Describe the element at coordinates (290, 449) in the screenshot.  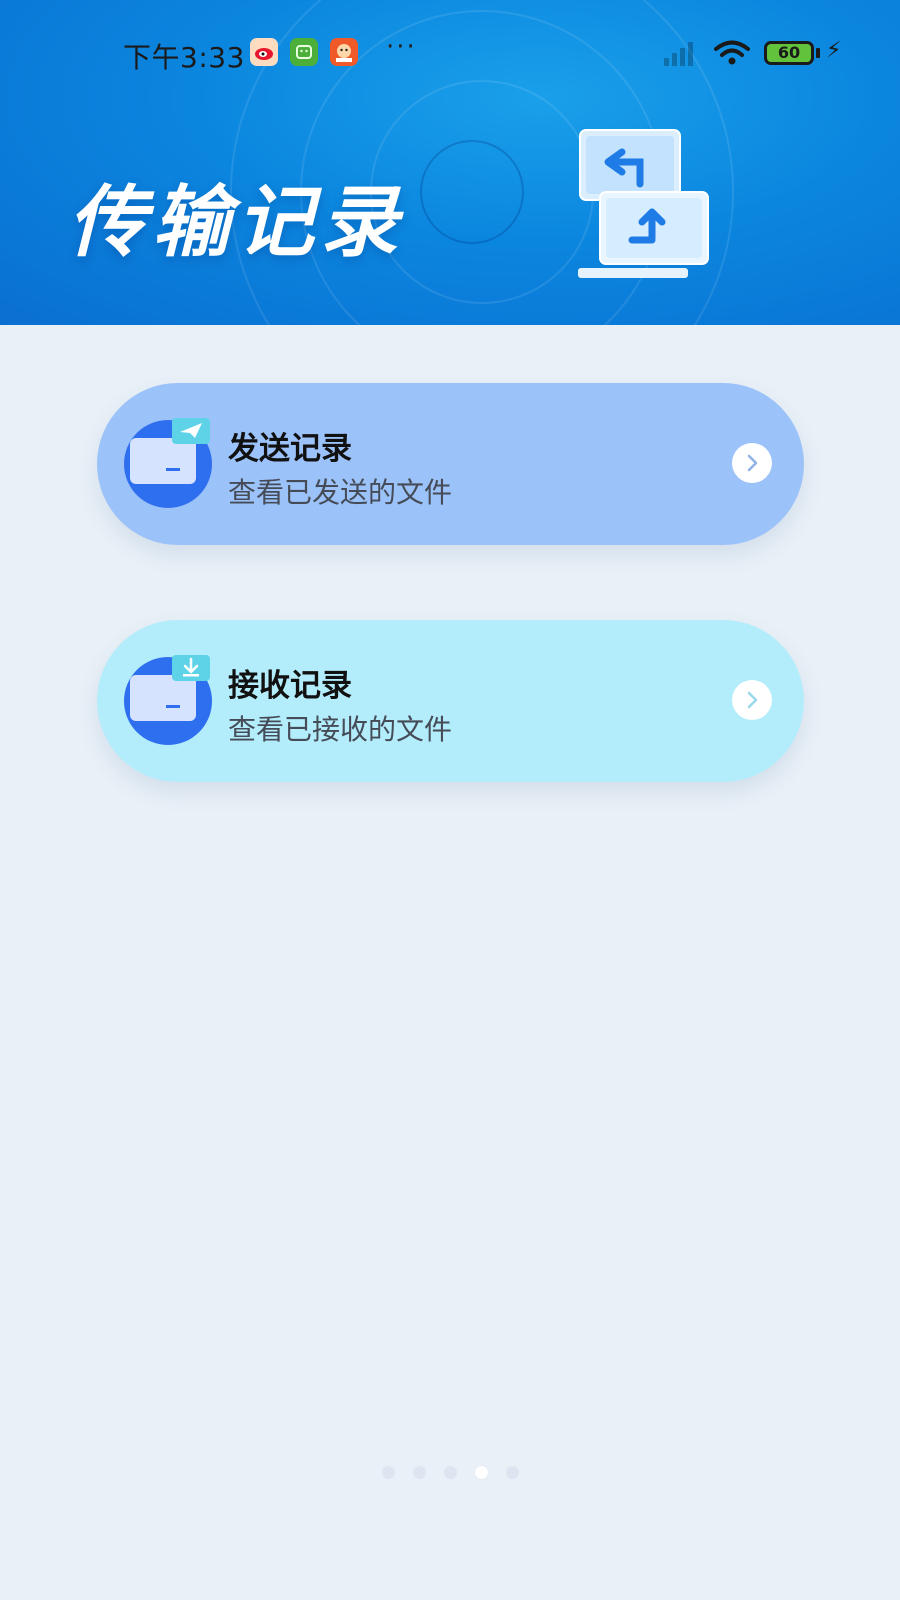
I see `send-record-title: 发送记录` at that location.